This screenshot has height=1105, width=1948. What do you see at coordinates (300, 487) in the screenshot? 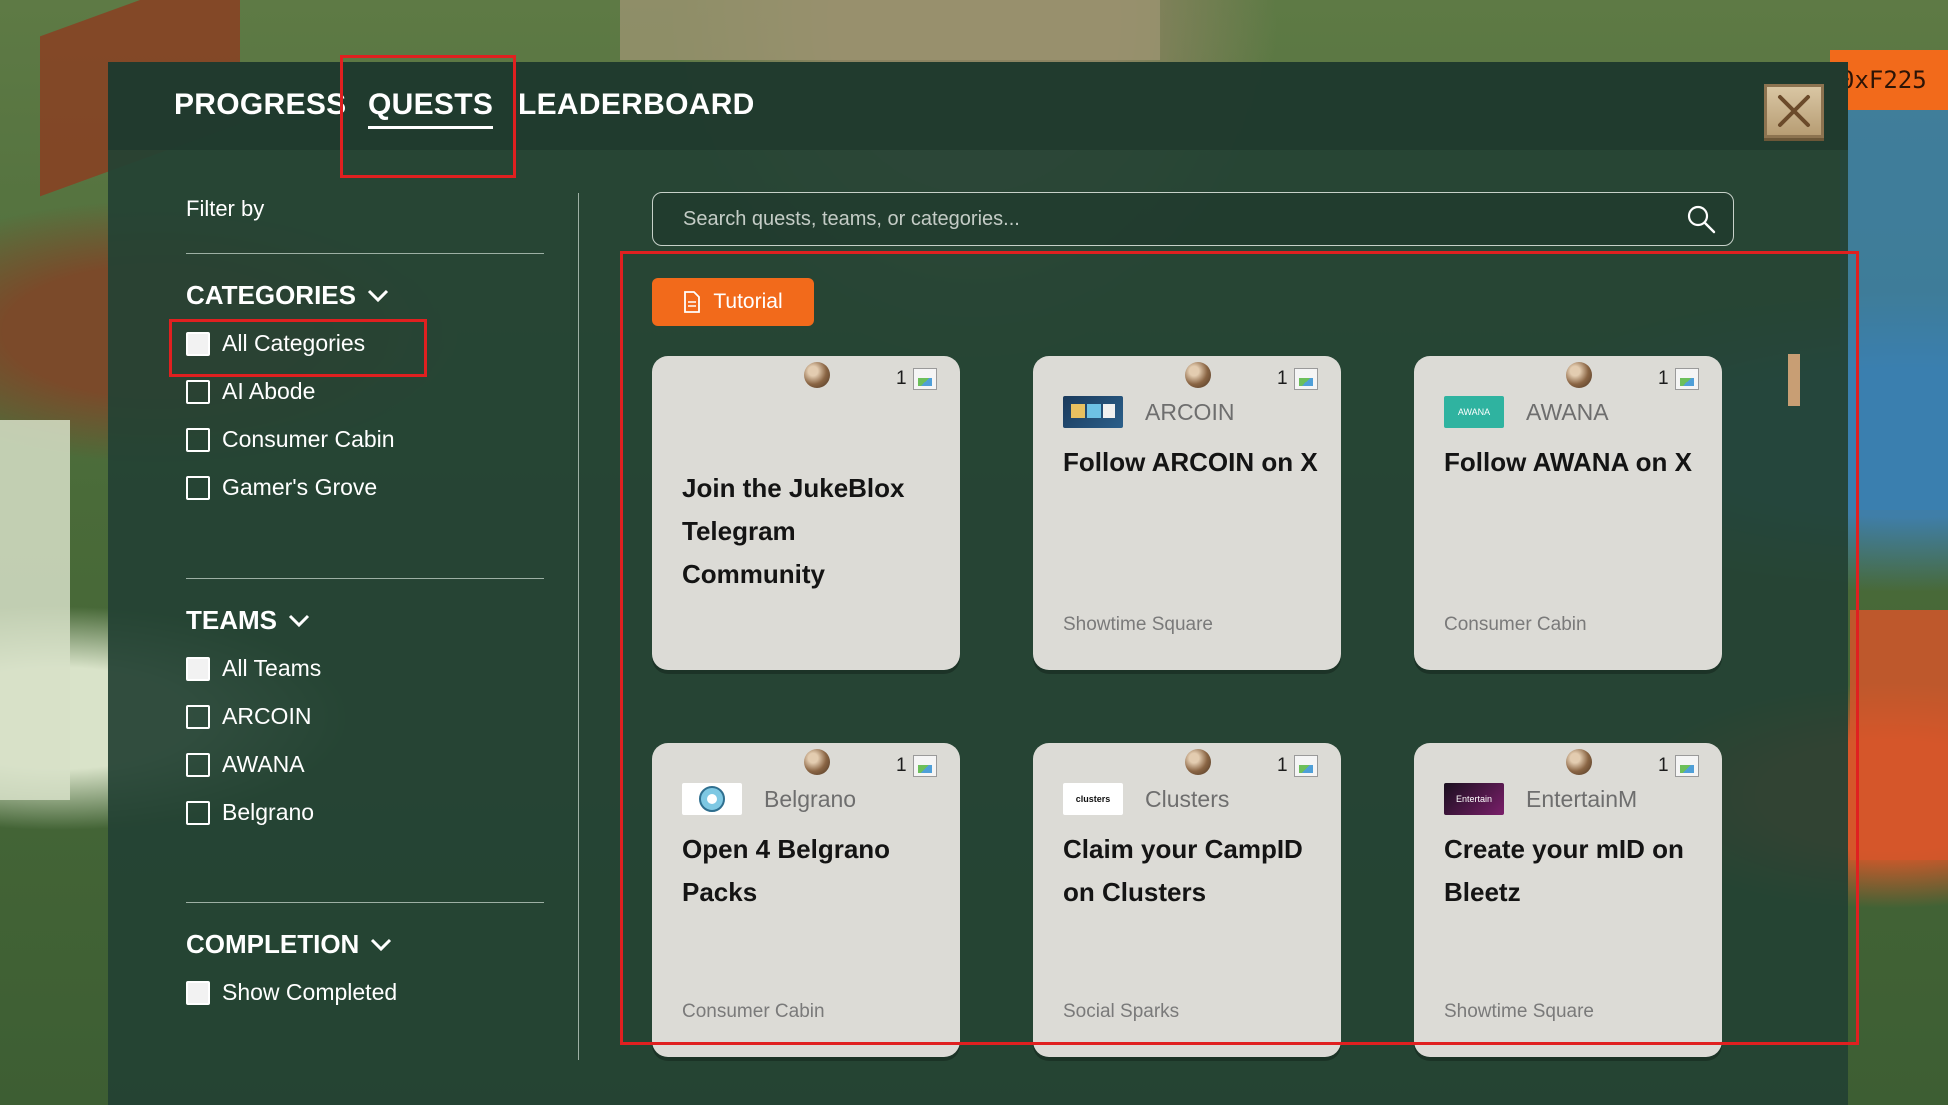
I see `checkbox-label: Gamer's Grove` at bounding box center [300, 487].